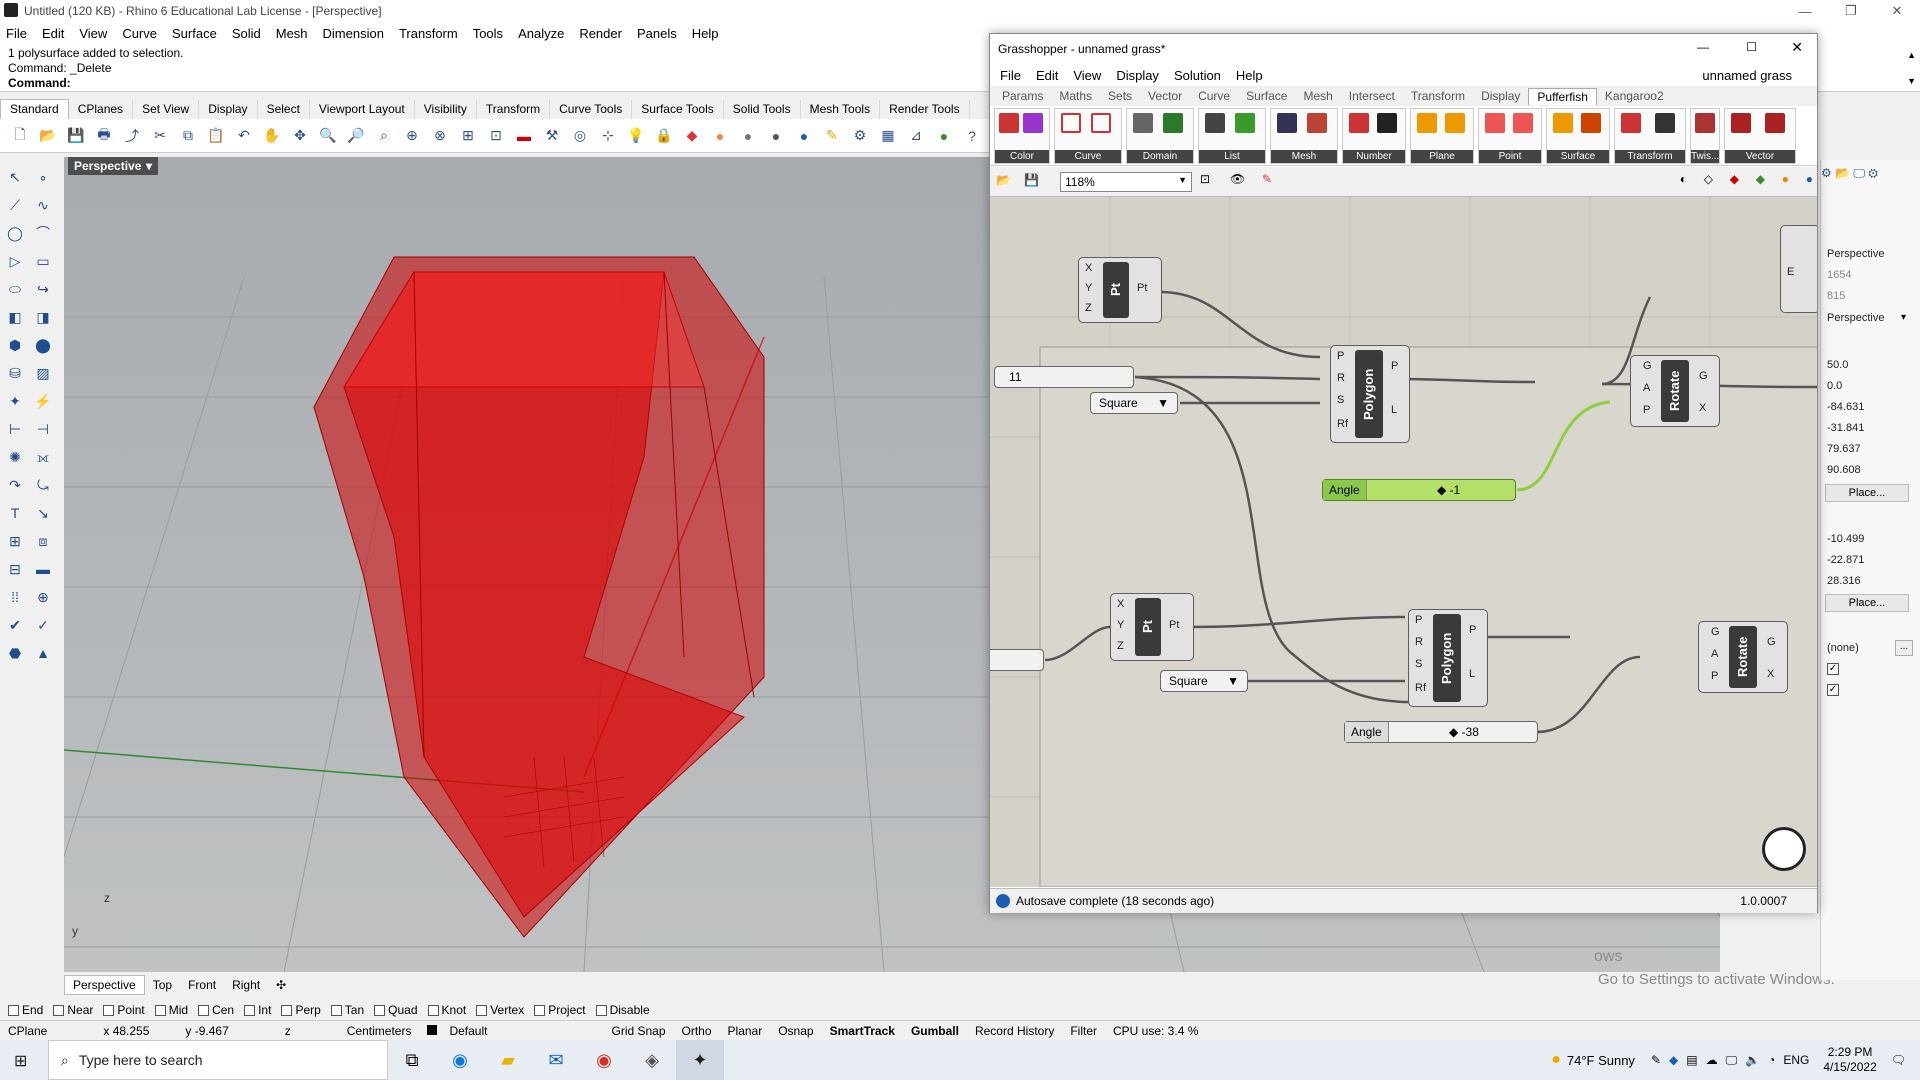 The image size is (1920, 1080). Describe the element at coordinates (1022, 136) in the screenshot. I see `ribbon-group-color: Color` at that location.